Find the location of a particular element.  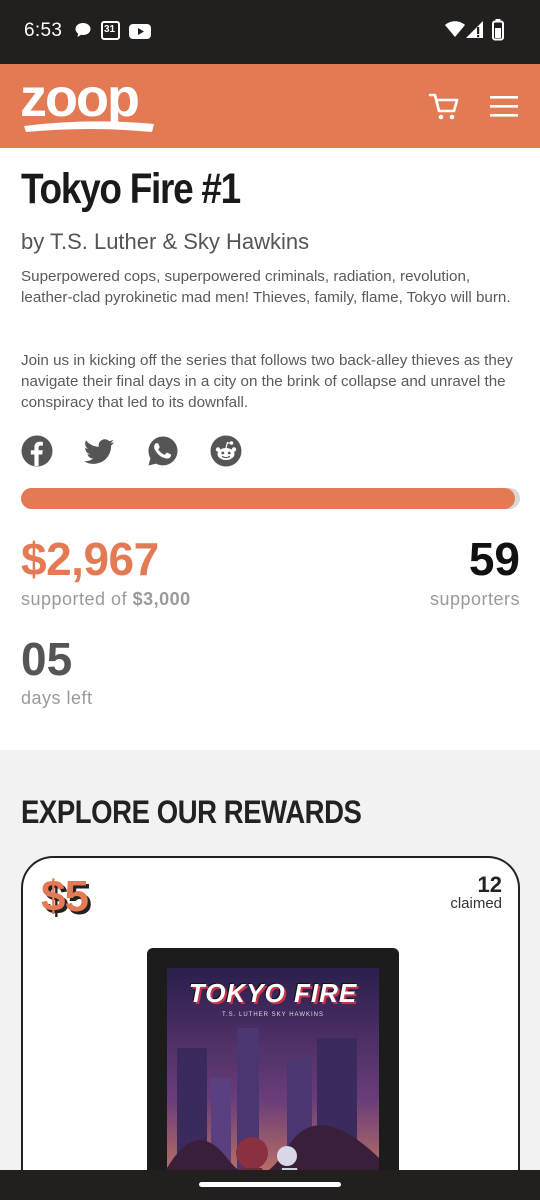

funding-progress-fill is located at coordinates (268, 498).